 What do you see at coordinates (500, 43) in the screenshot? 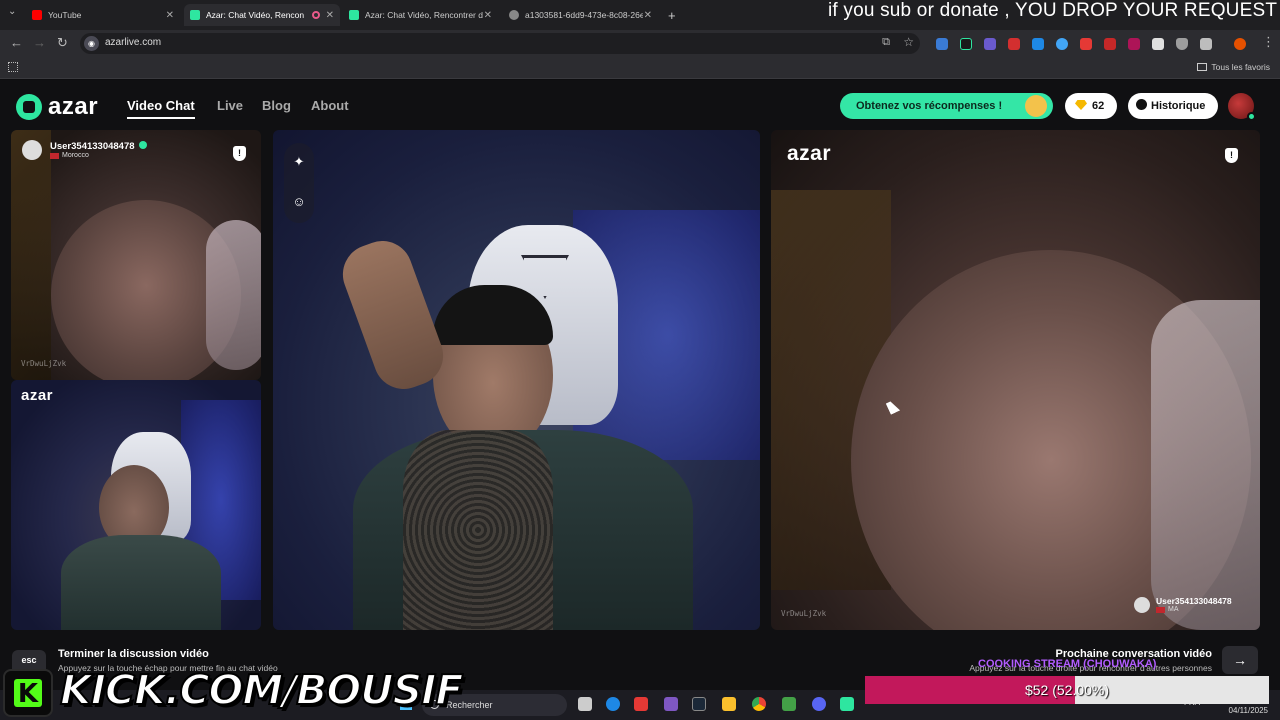
I see `address-bar: ◉ azarlive.com ⧉ ☆` at bounding box center [500, 43].